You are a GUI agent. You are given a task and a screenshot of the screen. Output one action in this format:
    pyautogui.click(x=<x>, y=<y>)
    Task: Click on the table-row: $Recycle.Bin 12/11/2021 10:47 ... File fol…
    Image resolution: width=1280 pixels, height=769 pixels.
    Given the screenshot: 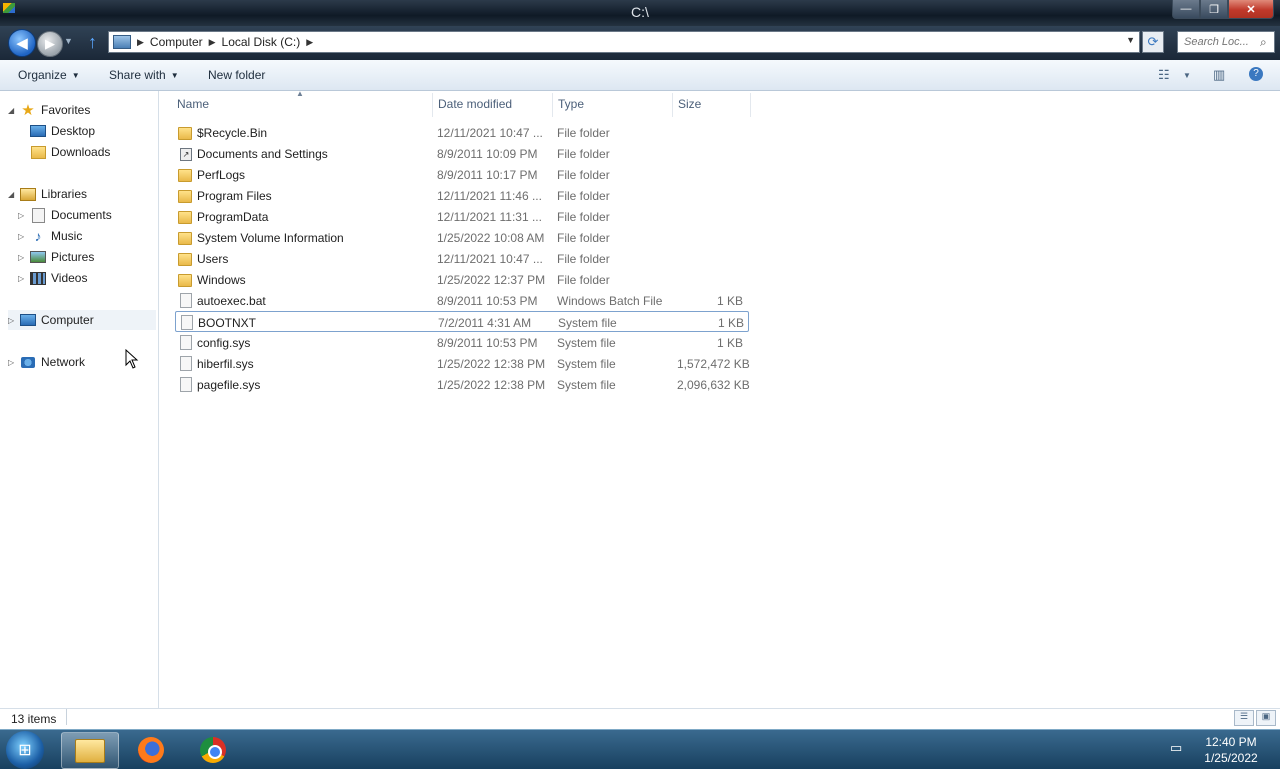 What is the action you would take?
    pyautogui.click(x=461, y=132)
    